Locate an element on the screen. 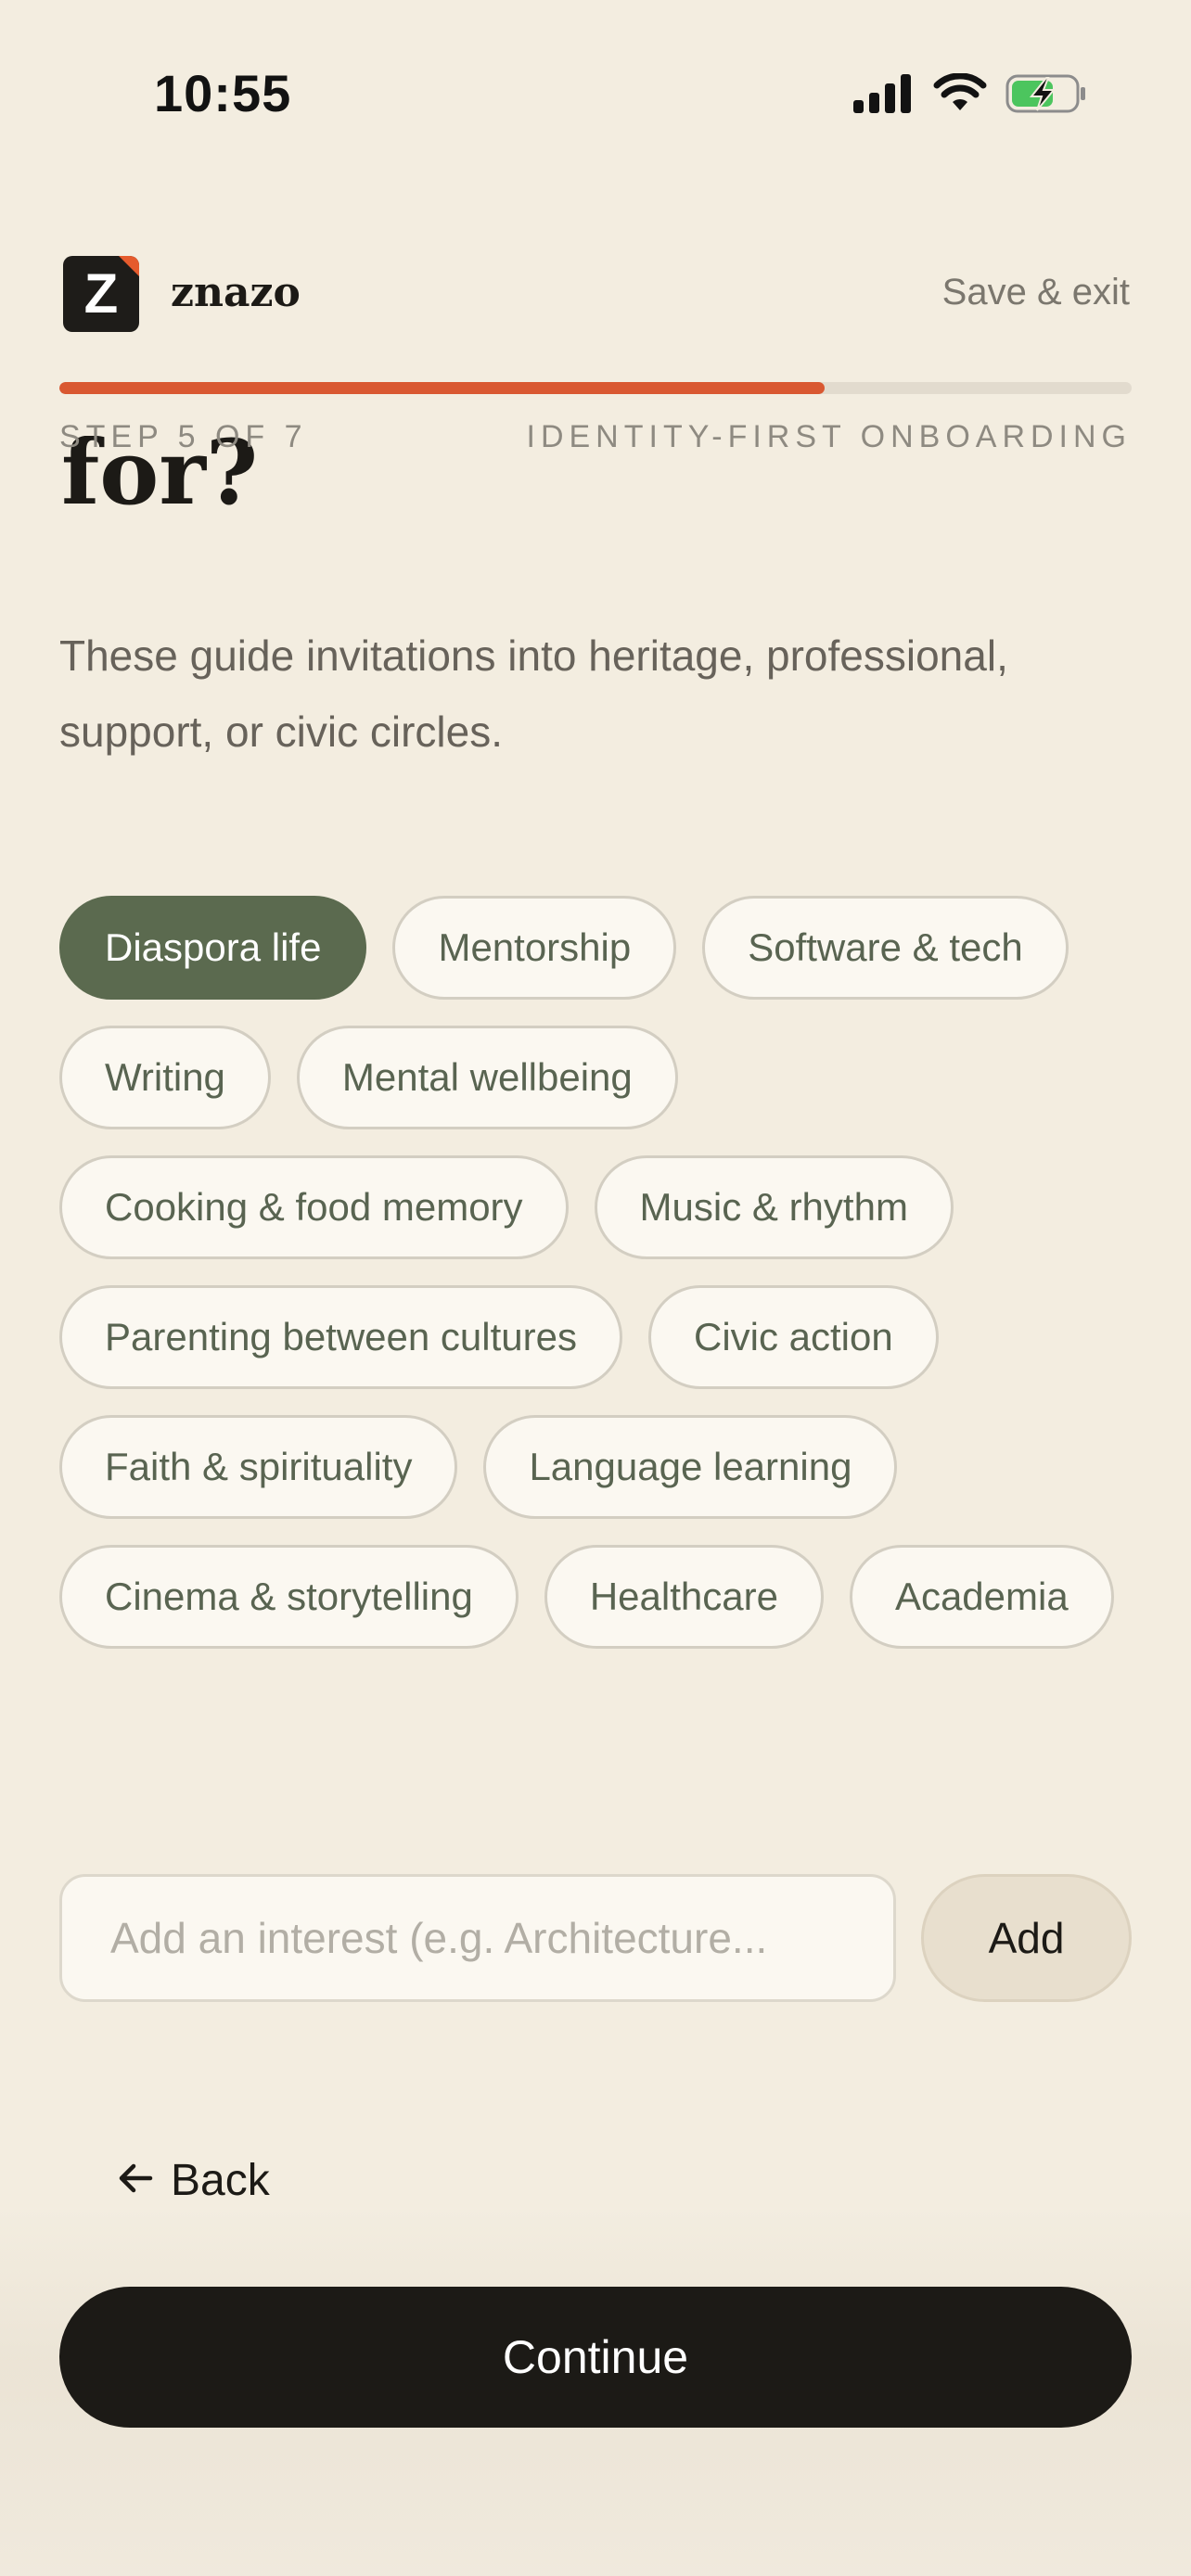 Image resolution: width=1191 pixels, height=2576 pixels. interest-chip: Writing is located at coordinates (165, 1077).